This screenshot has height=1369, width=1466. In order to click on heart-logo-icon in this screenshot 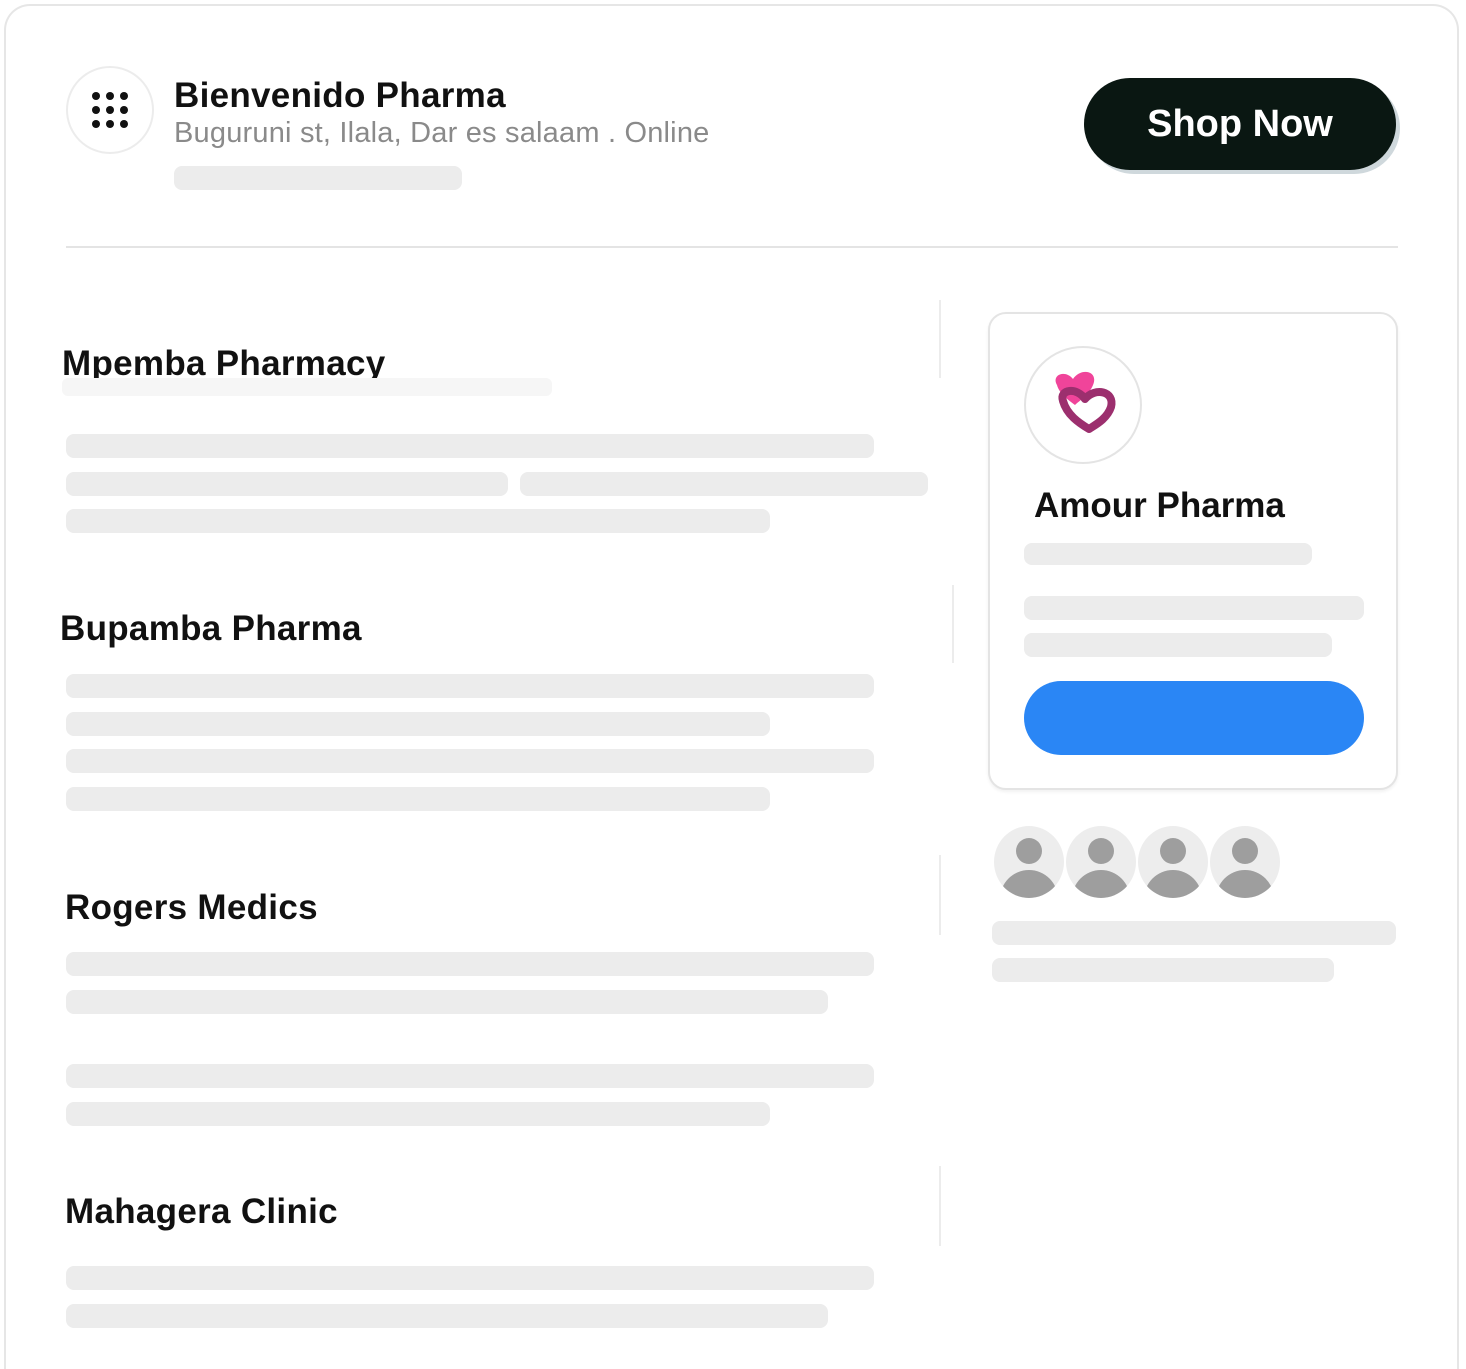, I will do `click(1083, 405)`.